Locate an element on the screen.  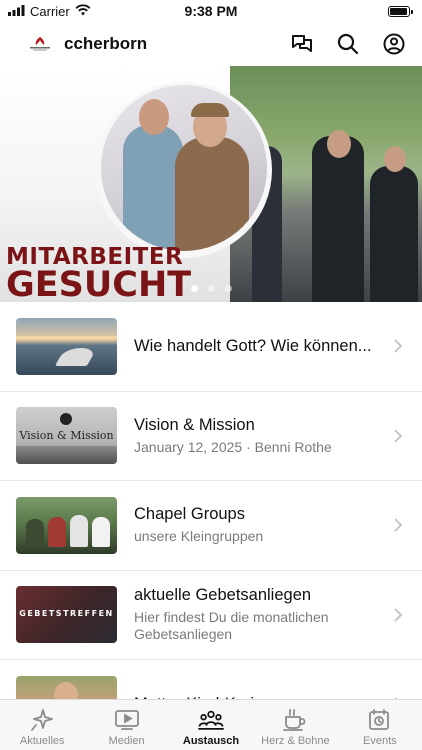
group-icon is located at coordinates (211, 720).